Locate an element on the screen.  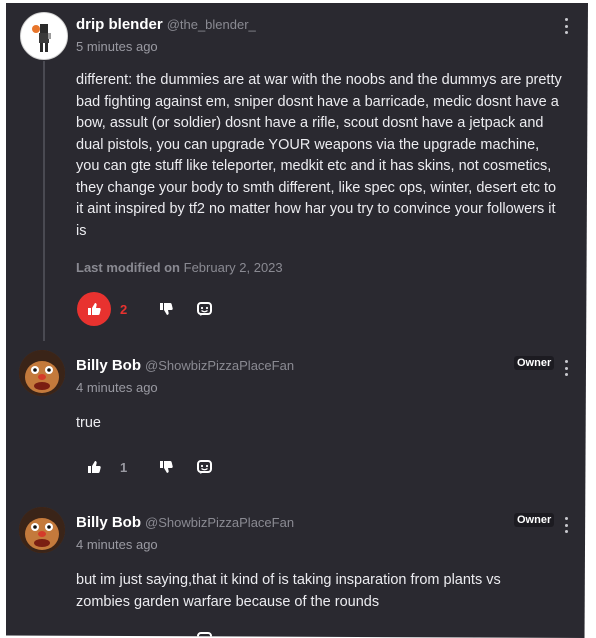
last-modified: Last modified on February 2, 2023 is located at coordinates (179, 267).